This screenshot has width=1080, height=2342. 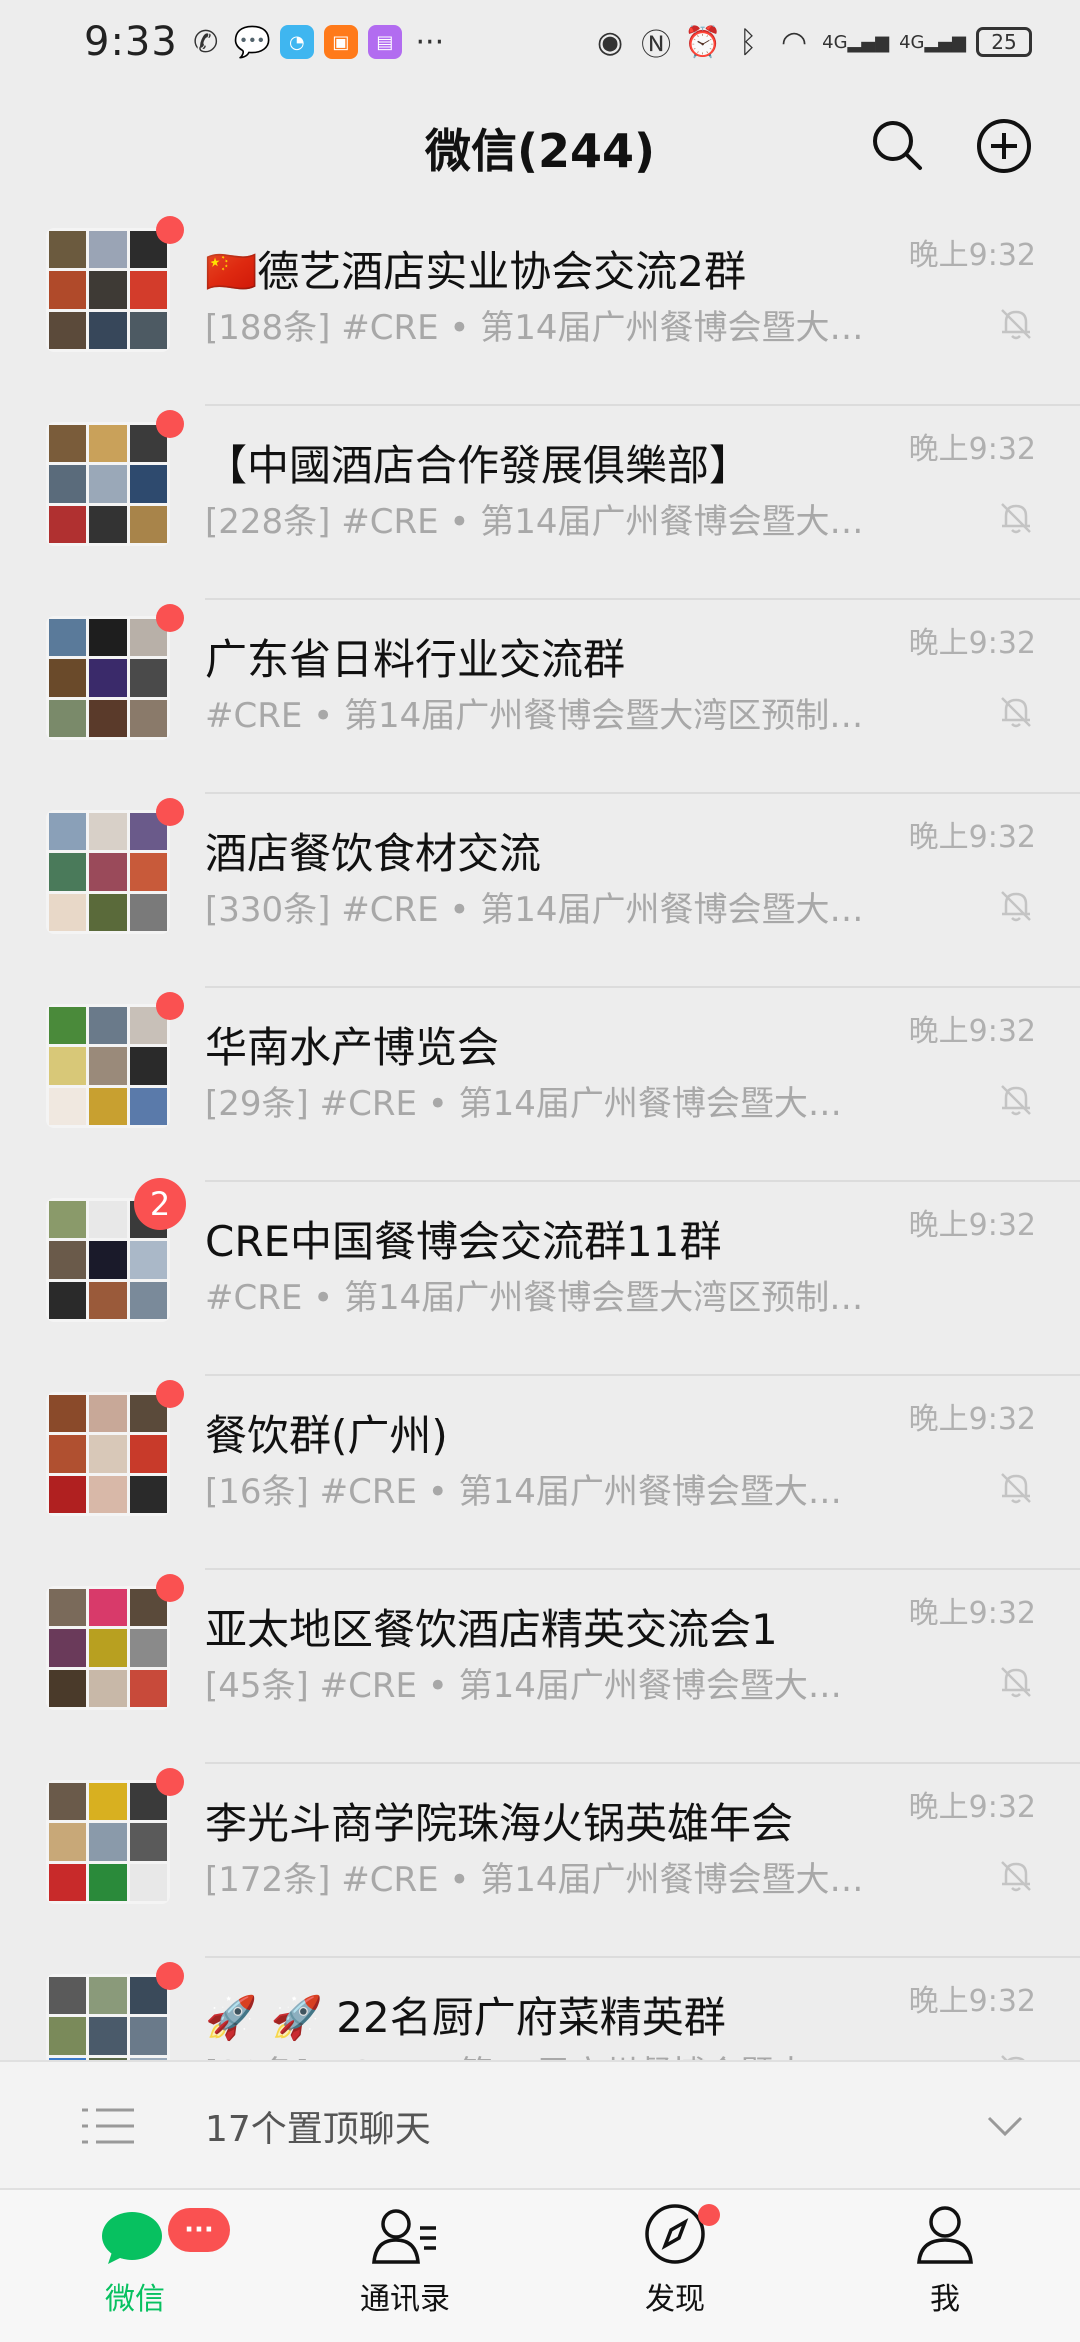 What do you see at coordinates (465, 2017) in the screenshot?
I see `chat-name: 🚀 🚀 22名厨广府菜精英群` at bounding box center [465, 2017].